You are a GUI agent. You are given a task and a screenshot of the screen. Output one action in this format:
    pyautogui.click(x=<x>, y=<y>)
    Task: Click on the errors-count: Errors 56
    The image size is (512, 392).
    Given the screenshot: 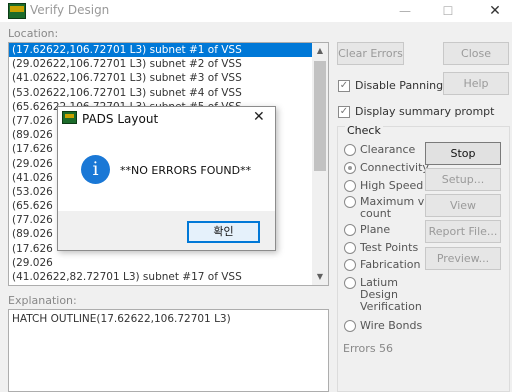 What is the action you would take?
    pyautogui.click(x=368, y=348)
    